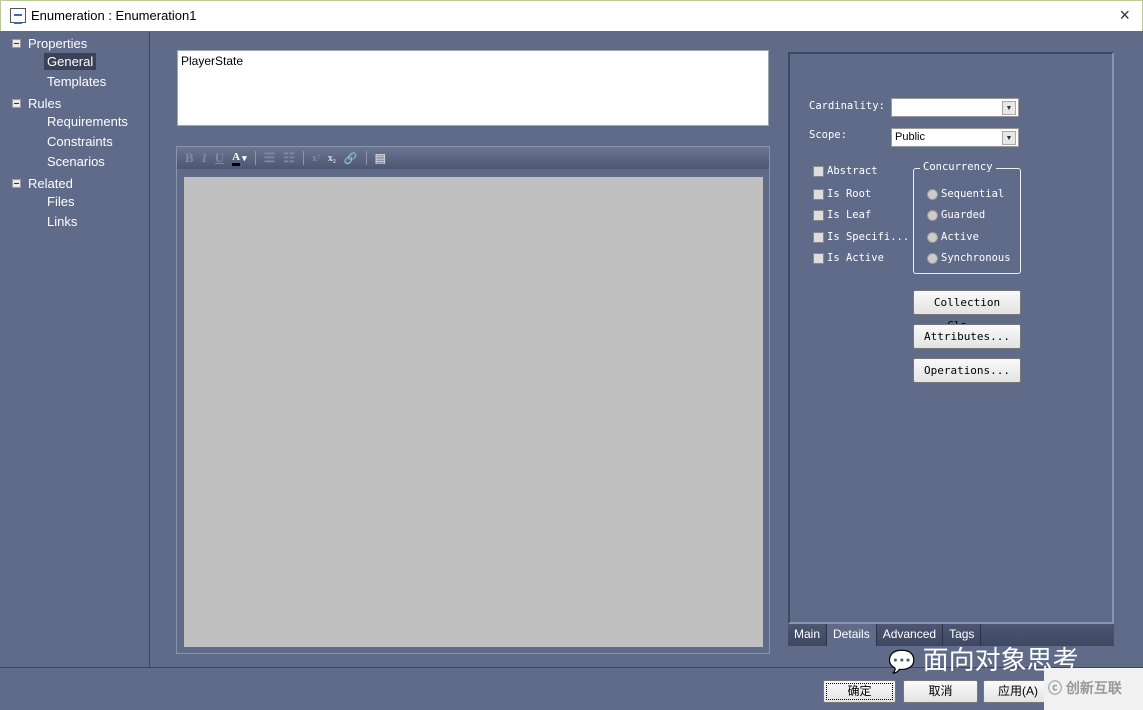  I want to click on scope-combo: Public ▼, so click(955, 137).